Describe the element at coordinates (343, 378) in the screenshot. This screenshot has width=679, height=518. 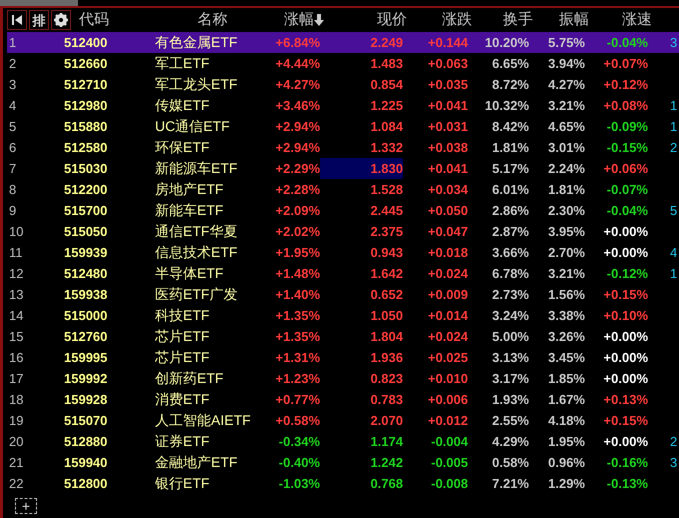
I see `table-row: 17 159992 创新药ETF +1.23% 0.823 +0.010 3.17% 1.85% +0.00%` at that location.